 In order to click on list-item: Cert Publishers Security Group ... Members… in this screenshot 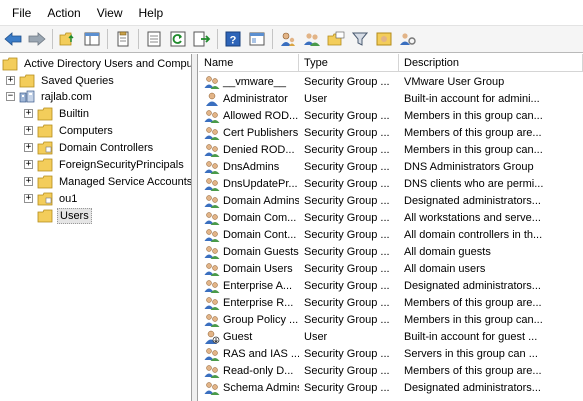, I will do `click(391, 132)`.